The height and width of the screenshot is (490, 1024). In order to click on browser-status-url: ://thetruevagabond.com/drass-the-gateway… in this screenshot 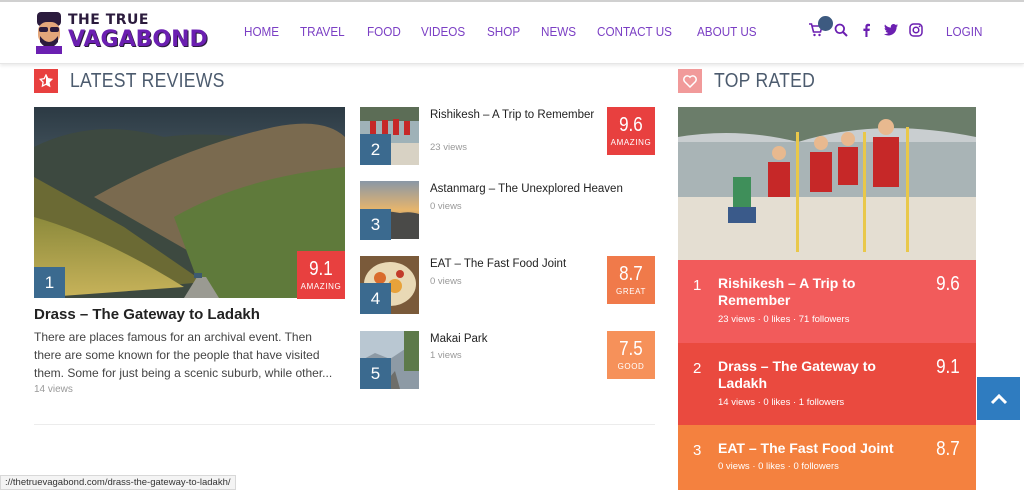, I will do `click(118, 482)`.